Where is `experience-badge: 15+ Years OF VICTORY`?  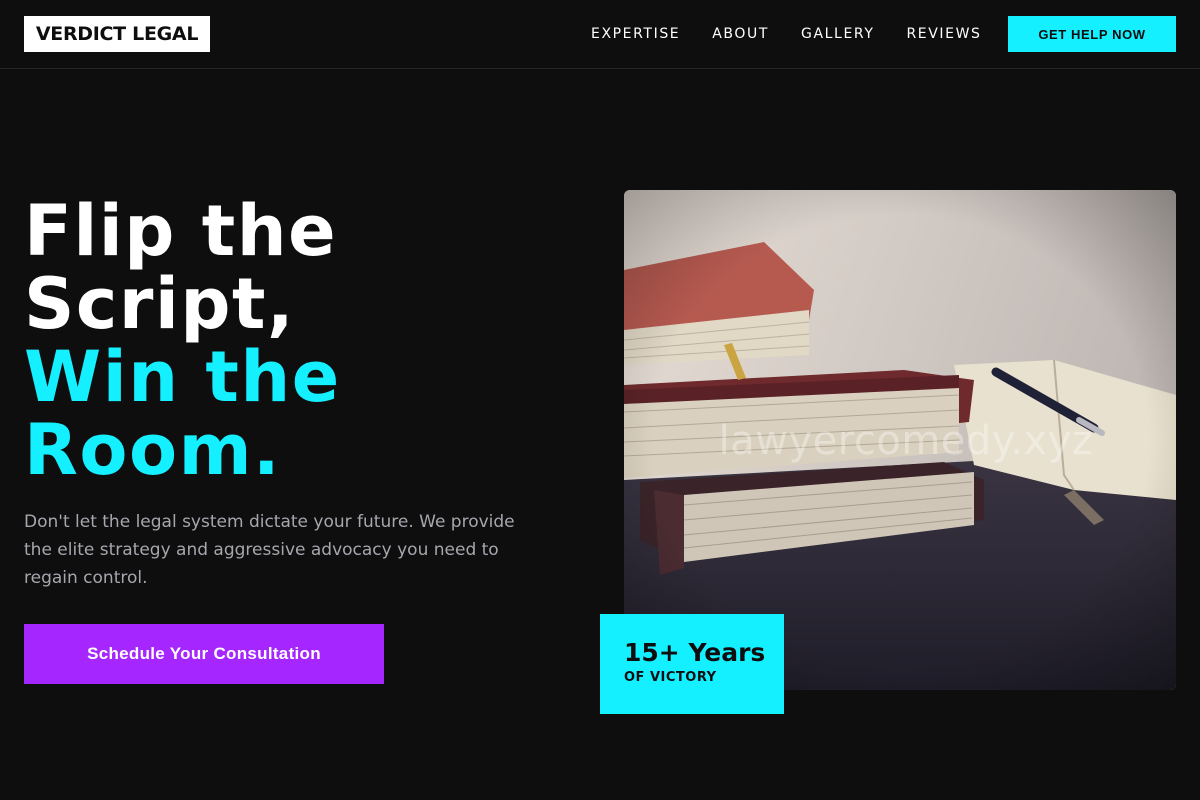 experience-badge: 15+ Years OF VICTORY is located at coordinates (692, 664).